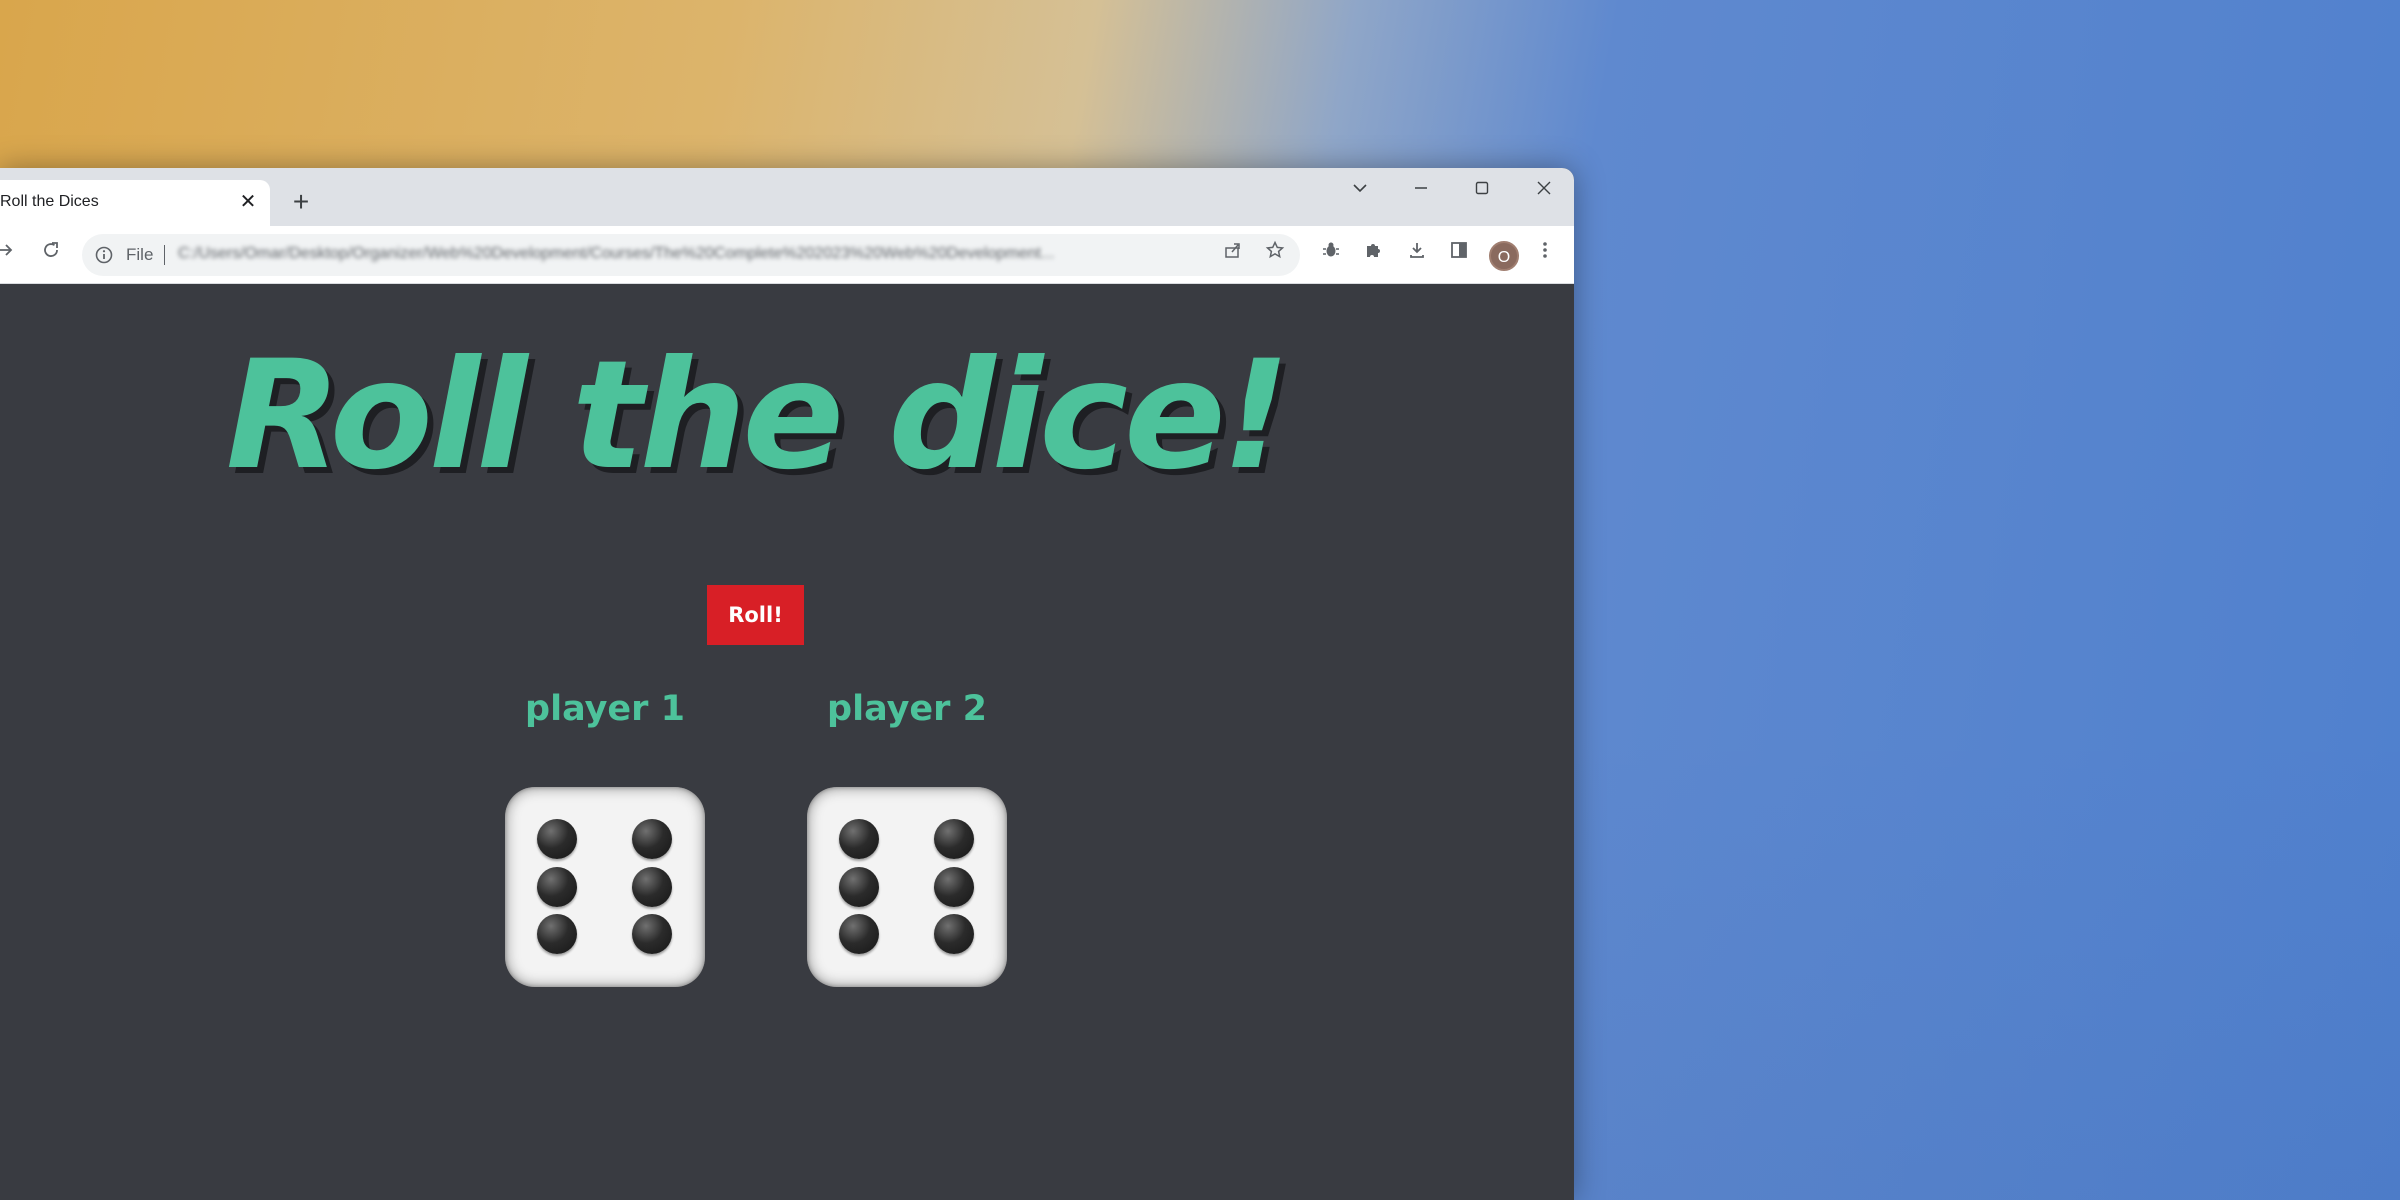 The width and height of the screenshot is (2400, 1200). I want to click on player-1-label: player 1, so click(605, 709).